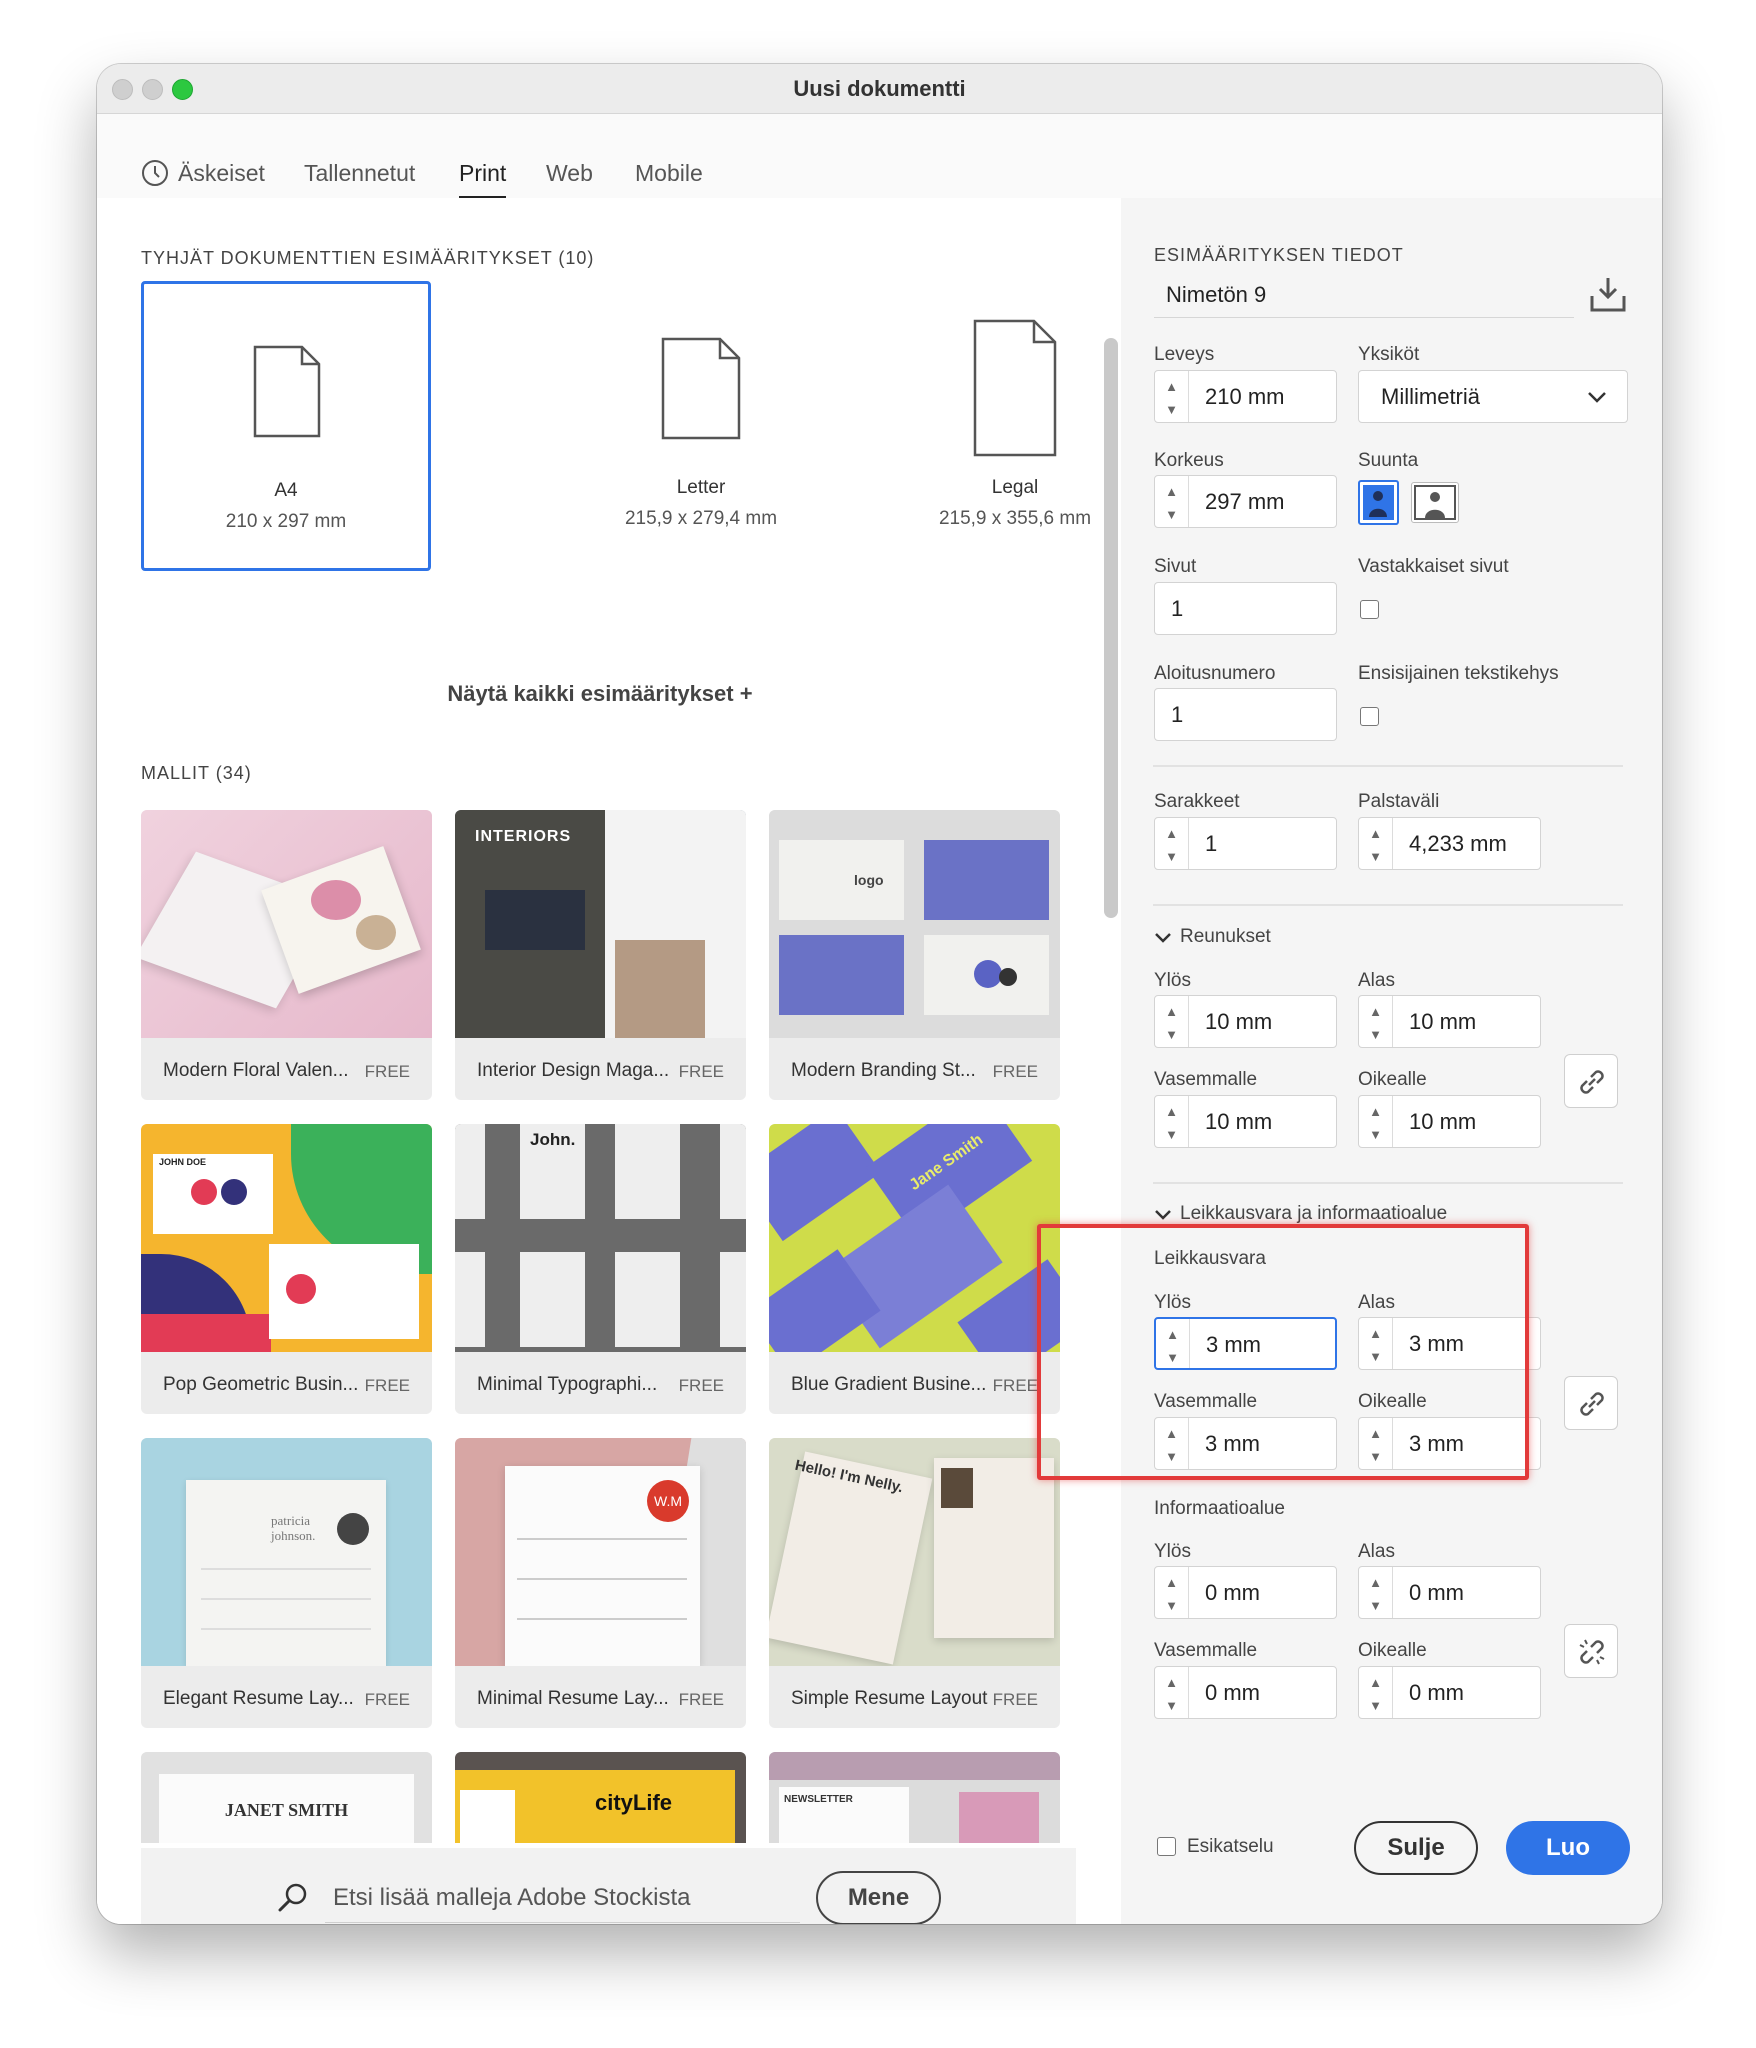 The width and height of the screenshot is (1756, 2048). I want to click on pages-label: Sivut, so click(1175, 566).